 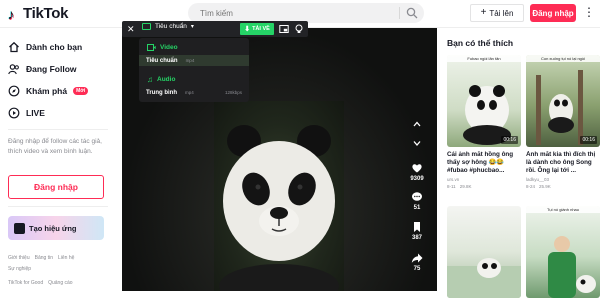 I want to click on save-count: 387, so click(x=416, y=238).